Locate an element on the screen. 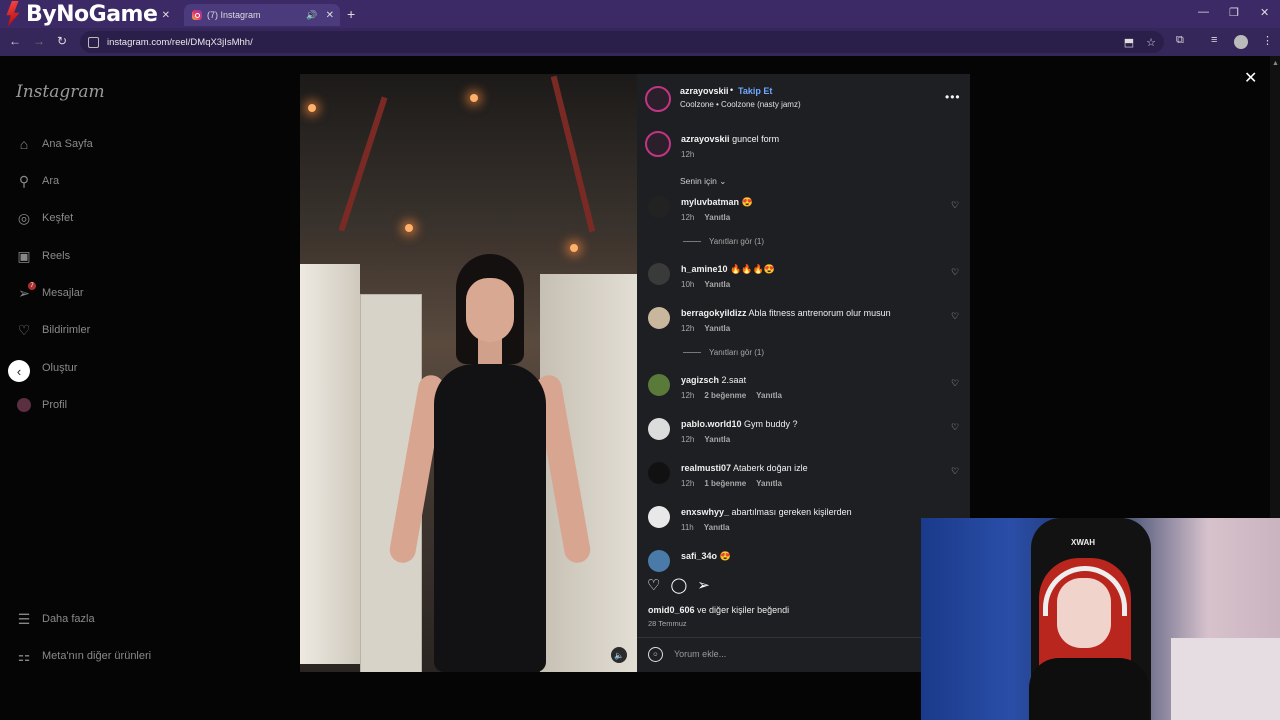 This screenshot has width=1280, height=720. video-person-face is located at coordinates (490, 310).